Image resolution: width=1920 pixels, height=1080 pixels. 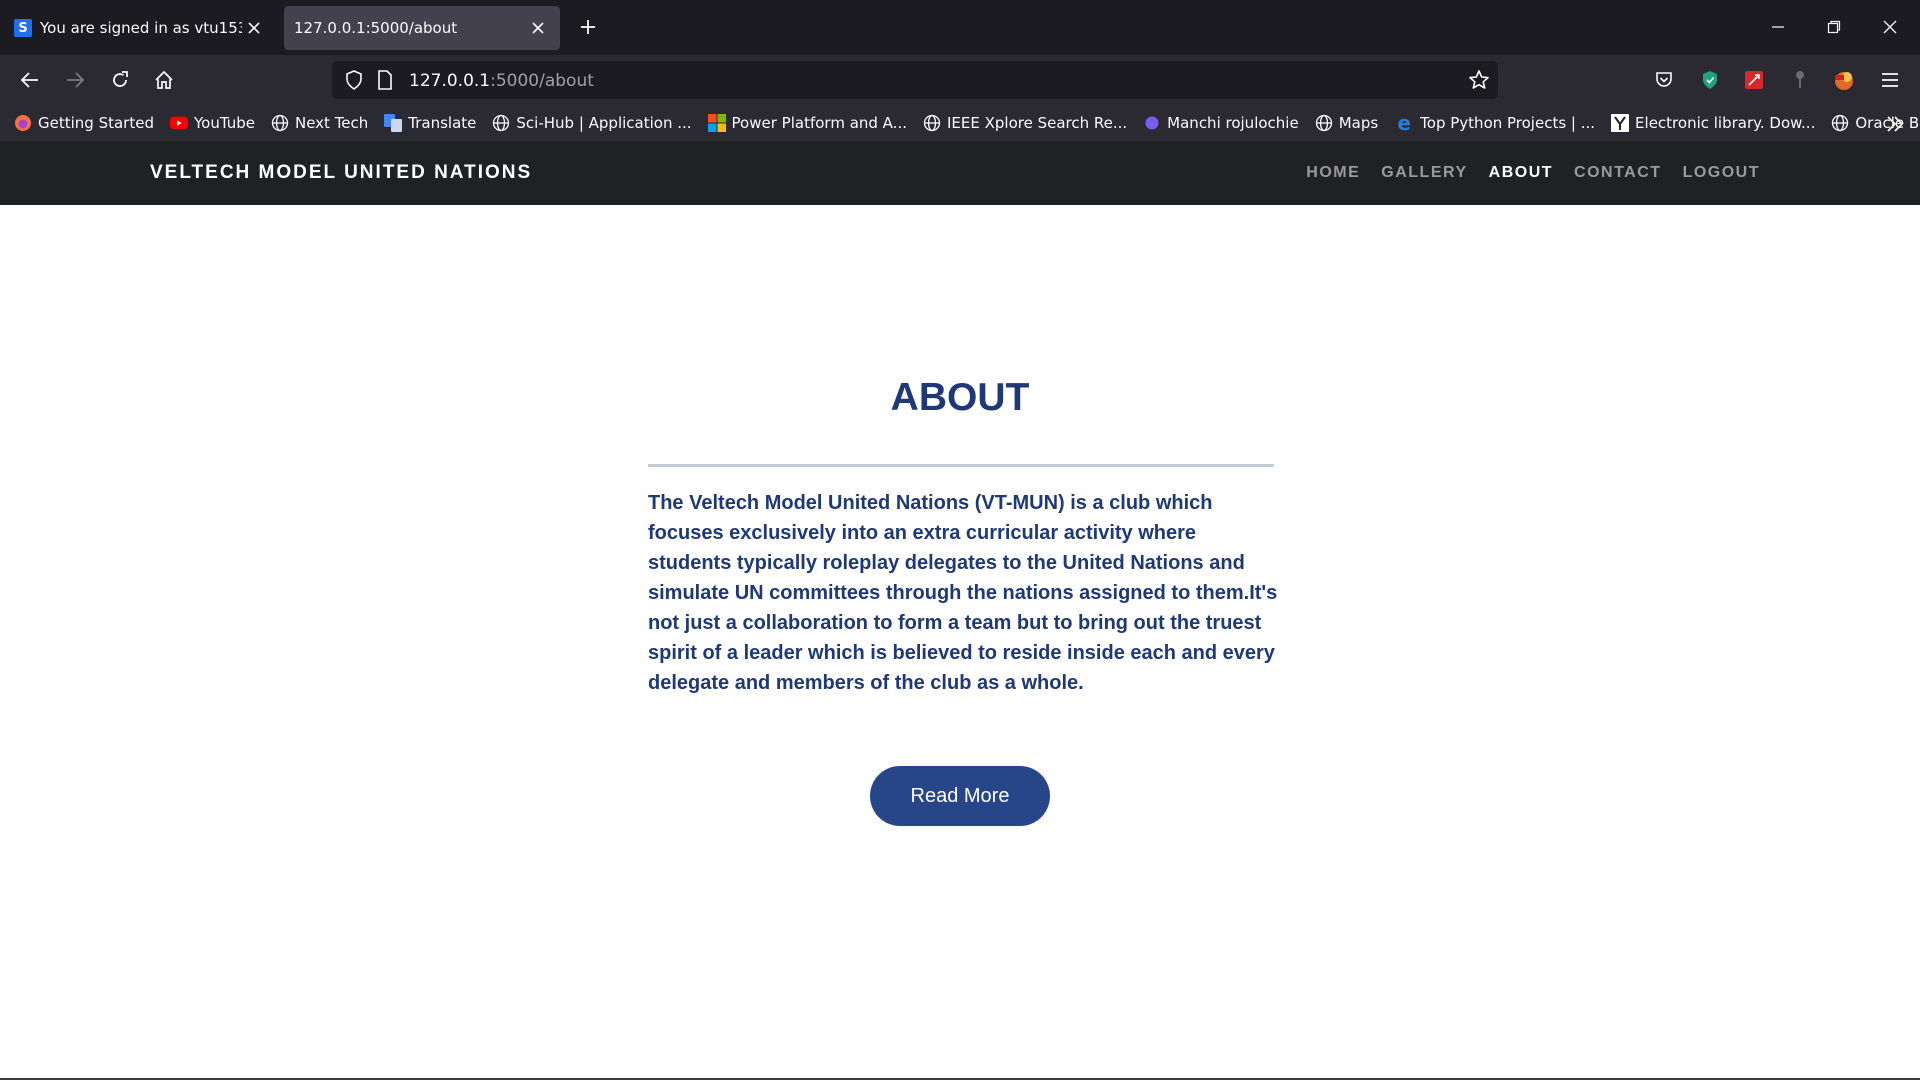 I want to click on reload-icon, so click(x=120, y=80).